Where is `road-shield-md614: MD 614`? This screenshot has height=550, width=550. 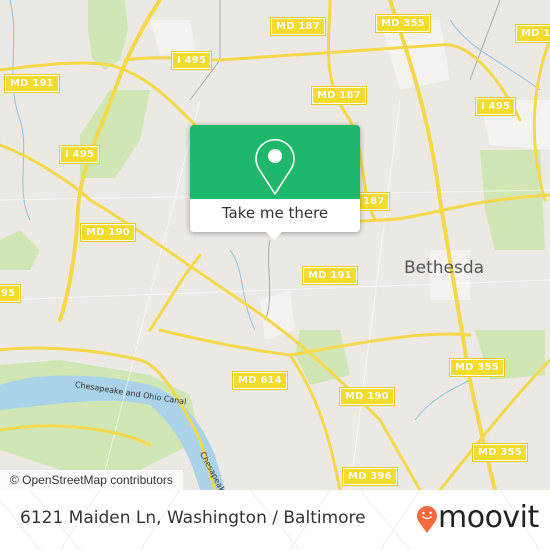
road-shield-md614: MD 614 is located at coordinates (260, 380).